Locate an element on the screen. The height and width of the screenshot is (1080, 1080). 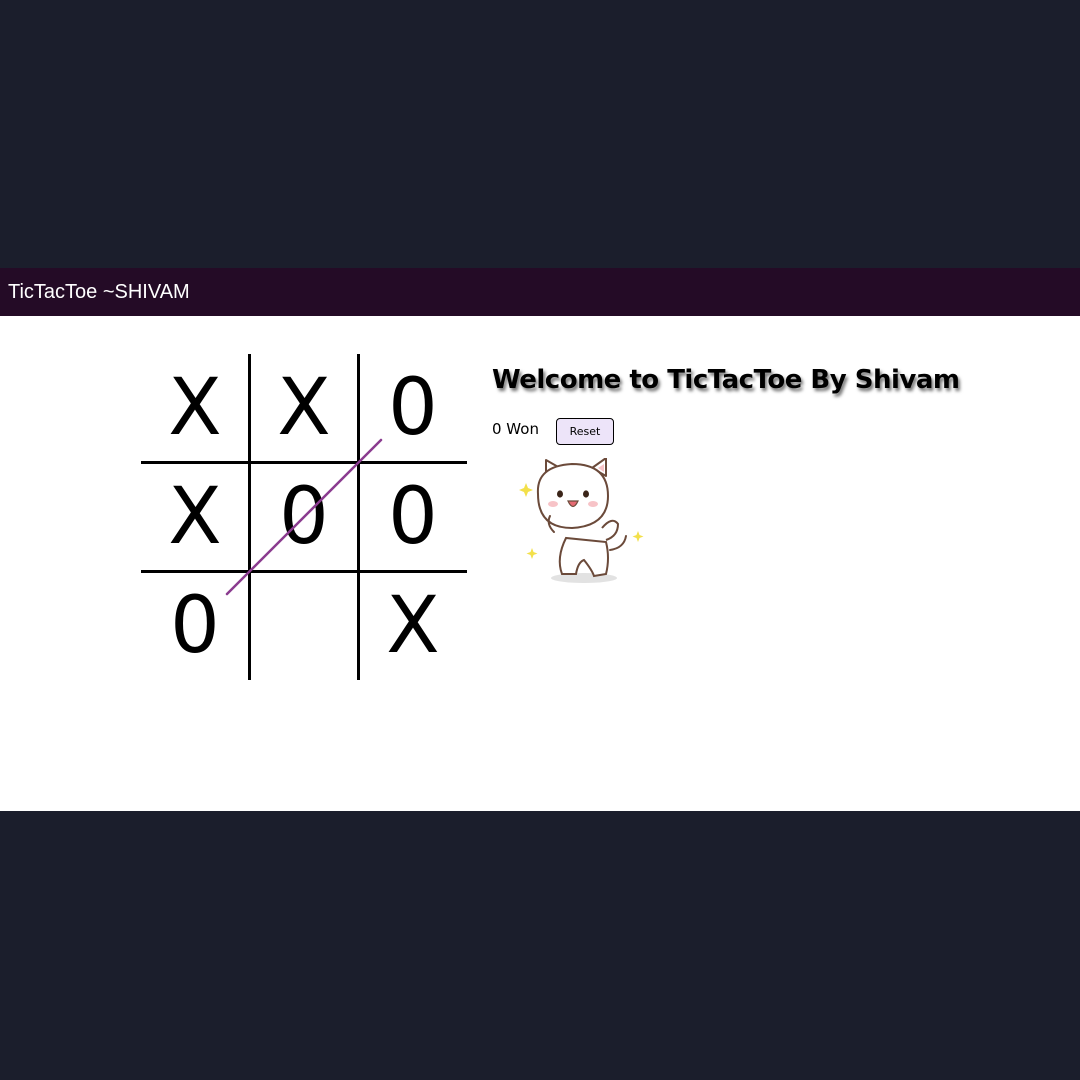
board-cell-5: 0 is located at coordinates (413, 517).